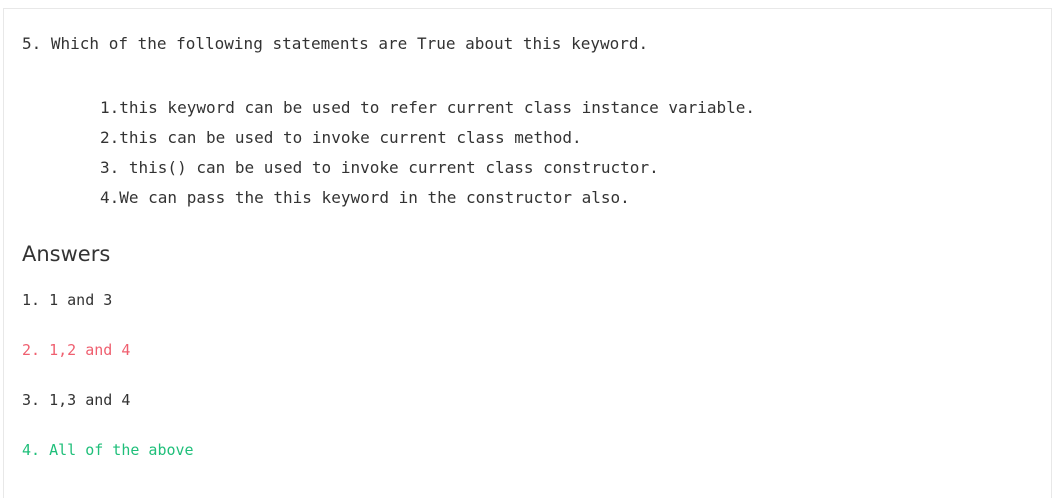 The image size is (1055, 498). What do you see at coordinates (76, 400) in the screenshot?
I see `answer-option-3: 3. 1,3 and 4` at bounding box center [76, 400].